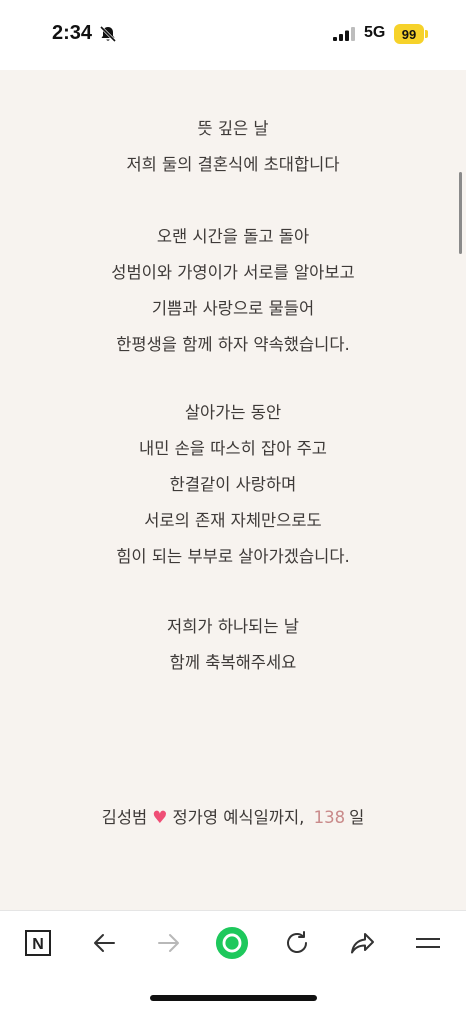 The width and height of the screenshot is (466, 1011). What do you see at coordinates (233, 412) in the screenshot?
I see `invitation-line: 살아가는 동안` at bounding box center [233, 412].